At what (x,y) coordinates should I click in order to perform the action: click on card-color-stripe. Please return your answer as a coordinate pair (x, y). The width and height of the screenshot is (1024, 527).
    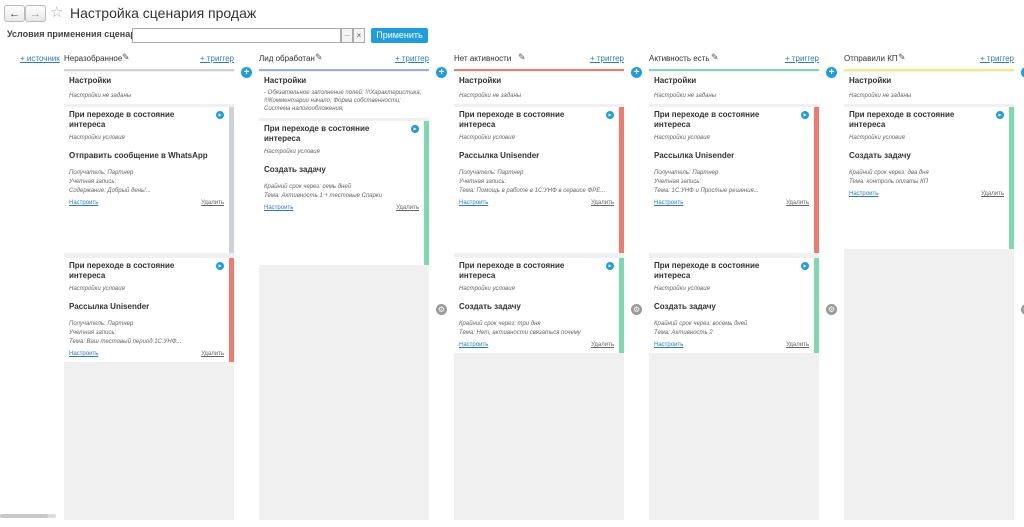
    Looking at the image, I should click on (426, 193).